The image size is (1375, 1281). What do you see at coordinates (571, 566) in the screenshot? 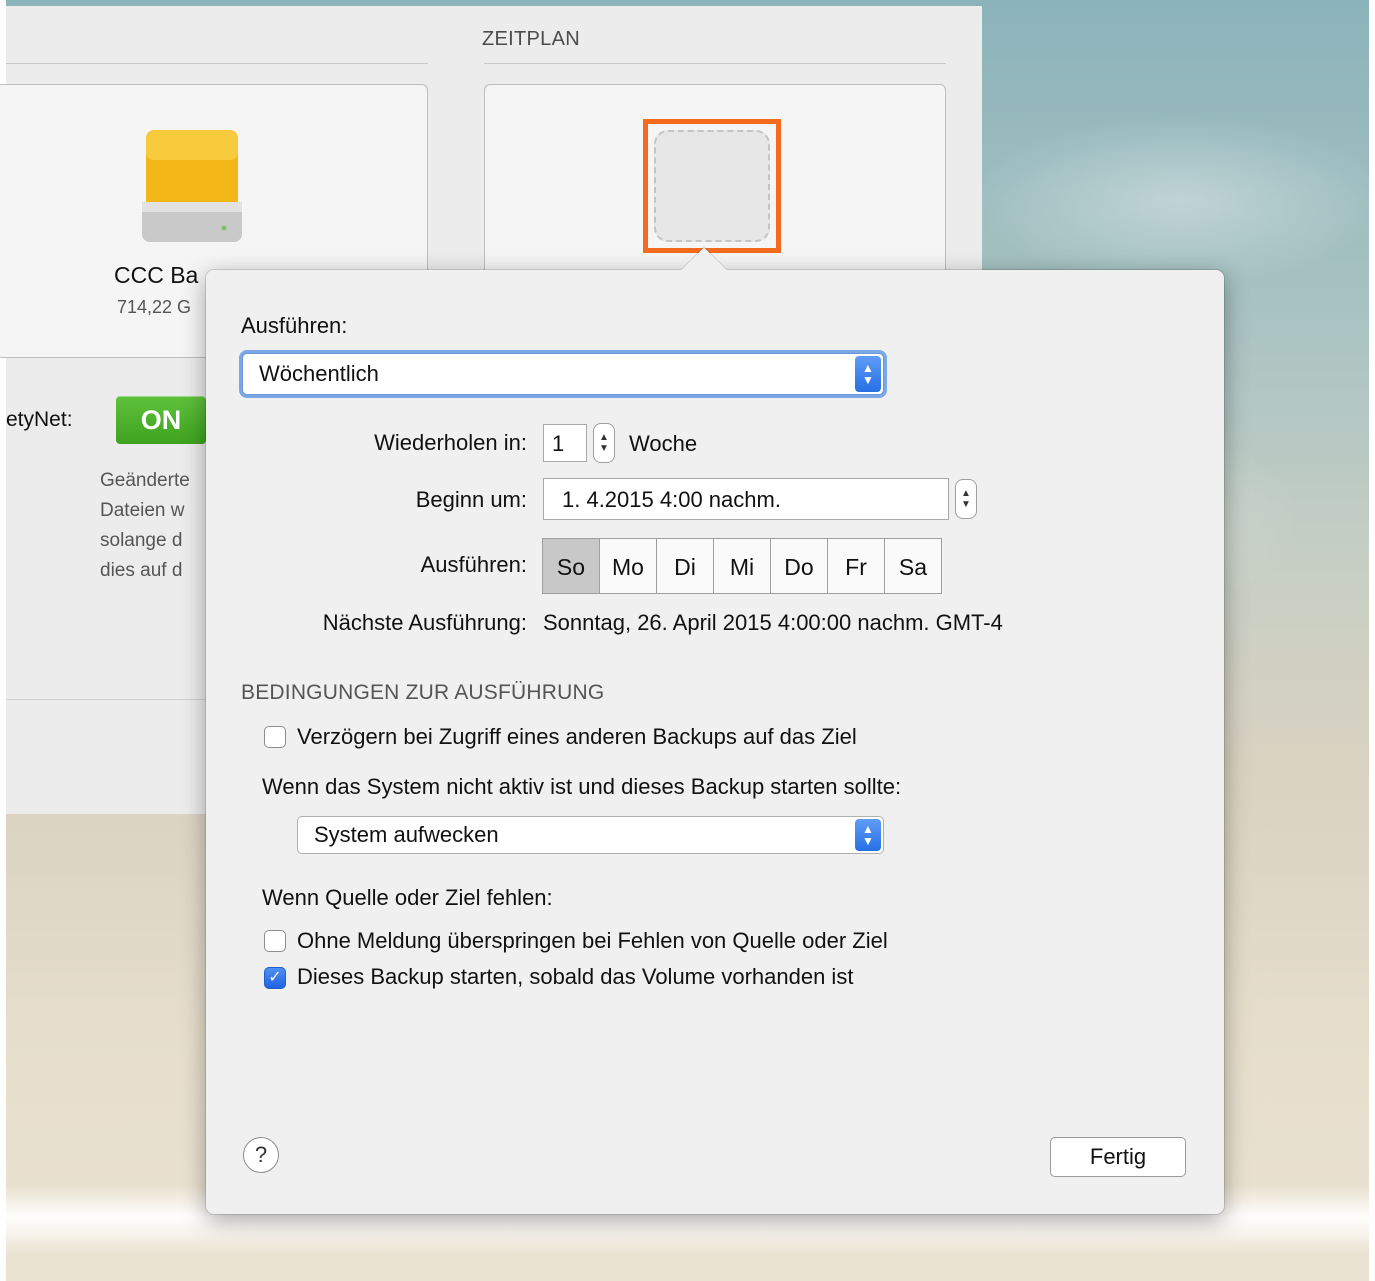
I see `day-sunday: So` at bounding box center [571, 566].